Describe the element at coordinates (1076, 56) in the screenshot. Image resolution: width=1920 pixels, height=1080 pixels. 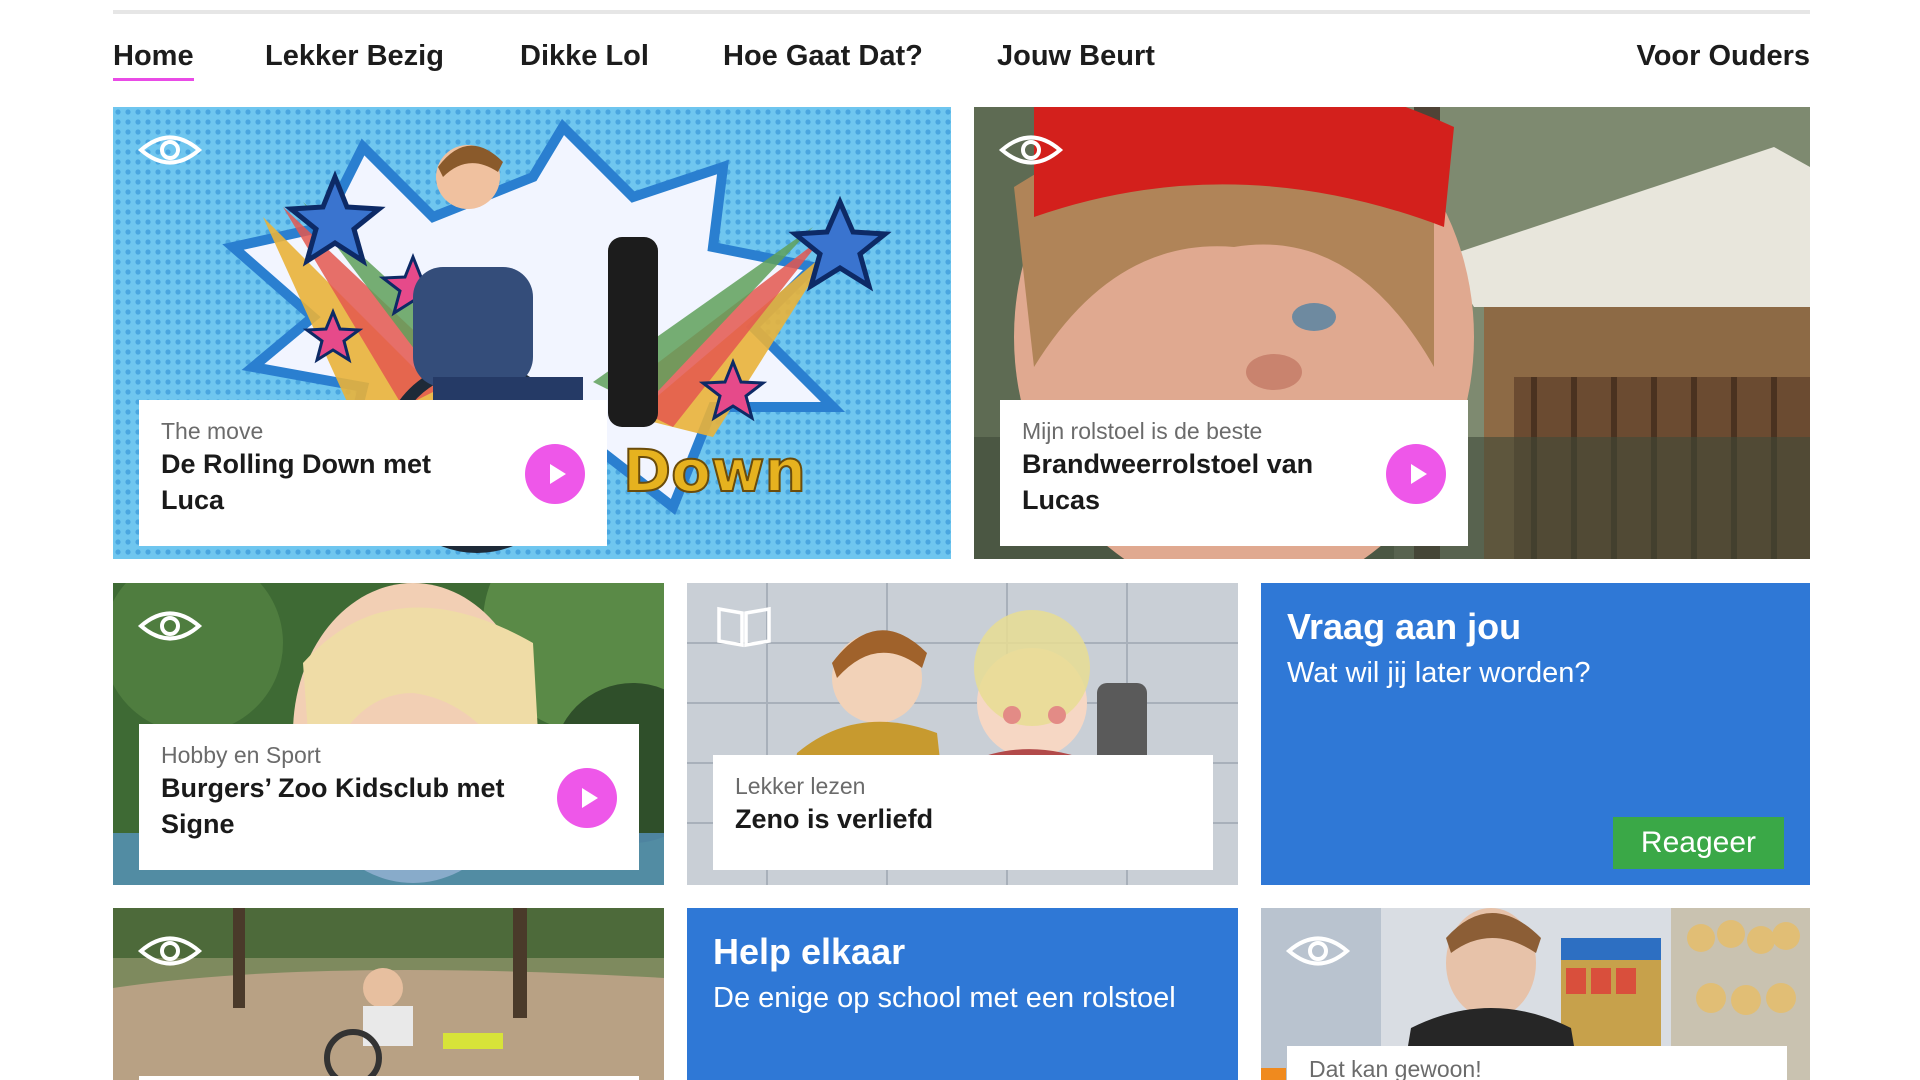
I see `nav-jouw-beurt: Jouw Beurt` at that location.